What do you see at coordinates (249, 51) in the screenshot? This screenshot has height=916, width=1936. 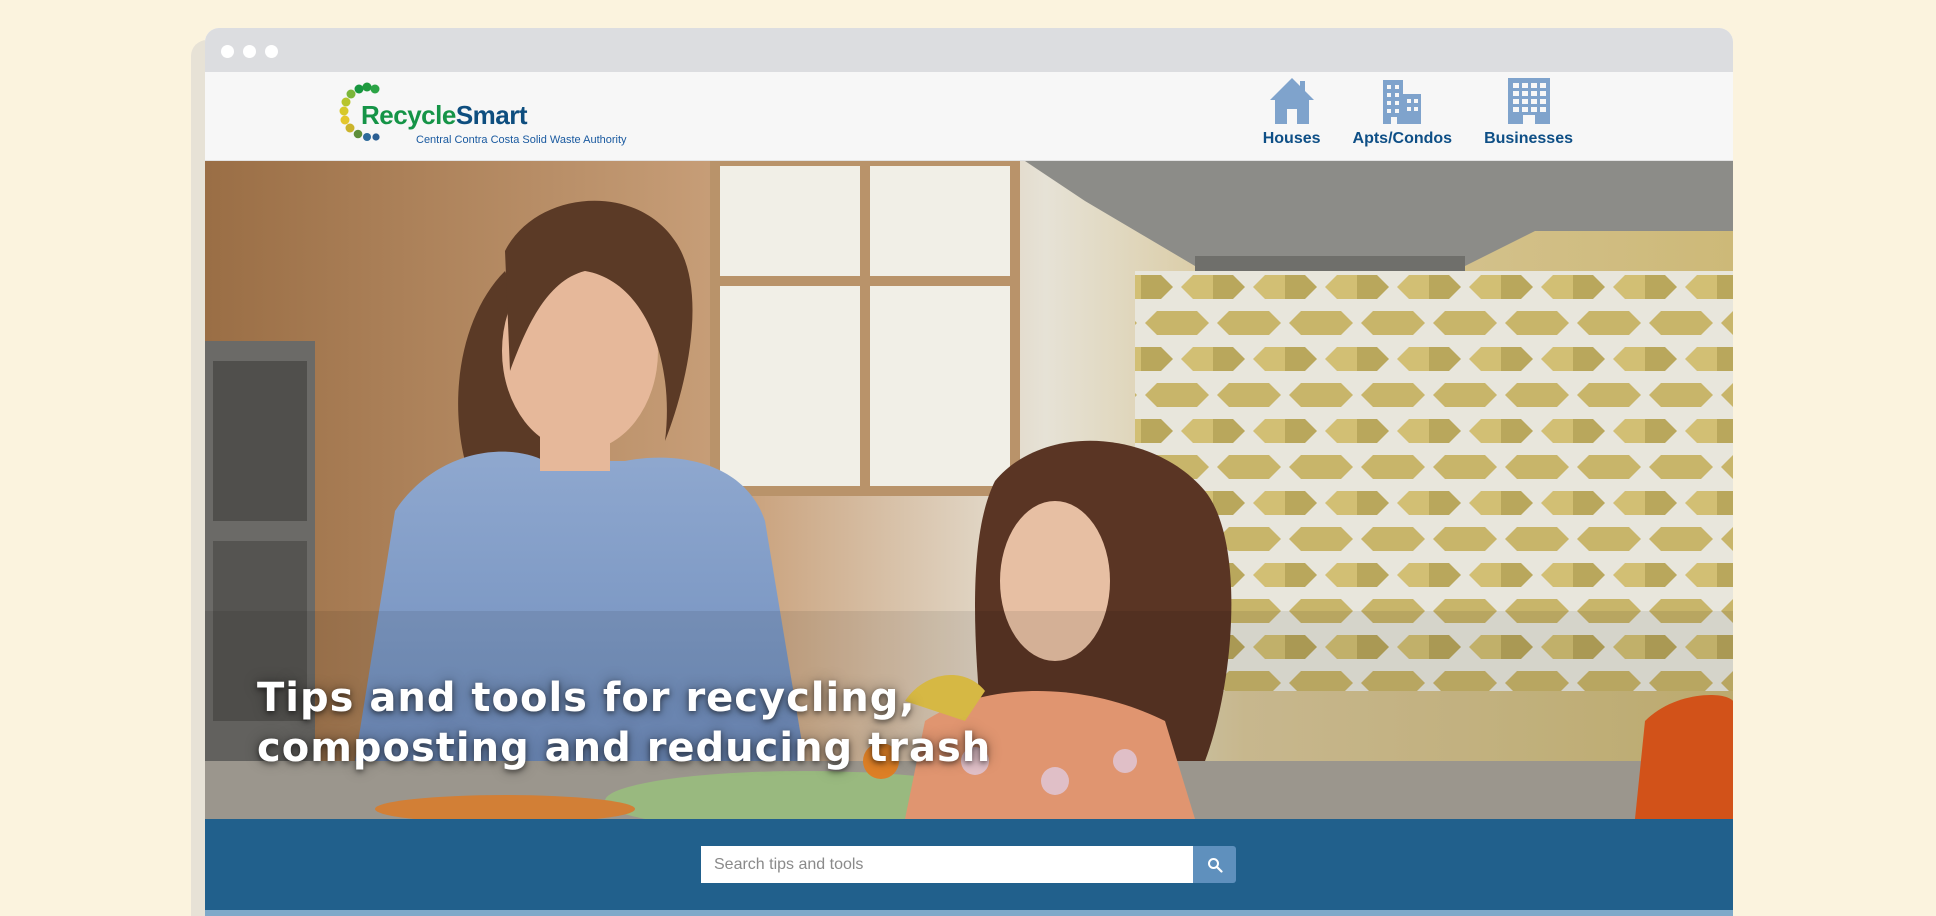 I see `window-dot-minimize` at bounding box center [249, 51].